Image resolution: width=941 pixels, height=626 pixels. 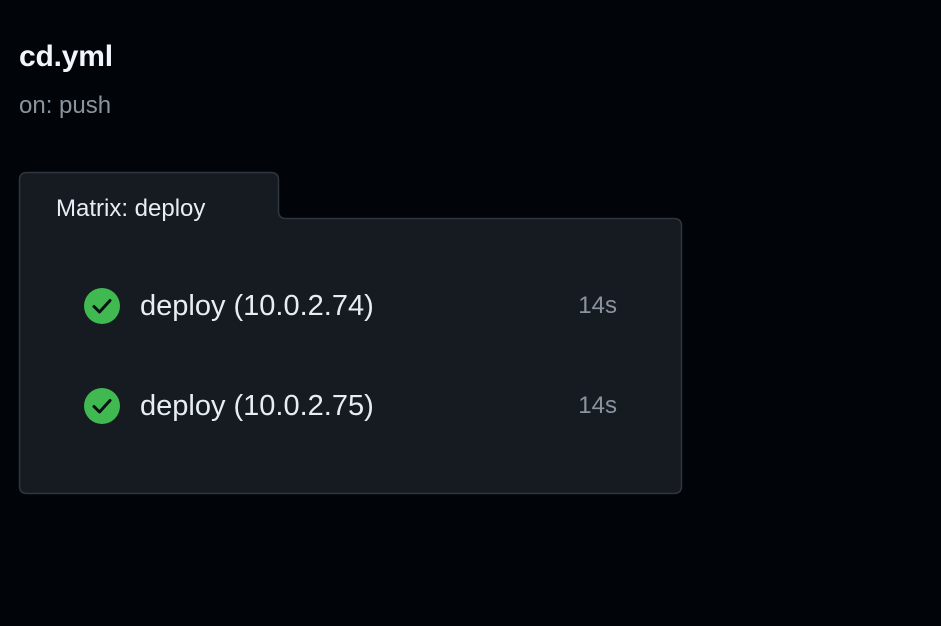 I want to click on workflow-file-title: cd.yml, so click(x=66, y=56).